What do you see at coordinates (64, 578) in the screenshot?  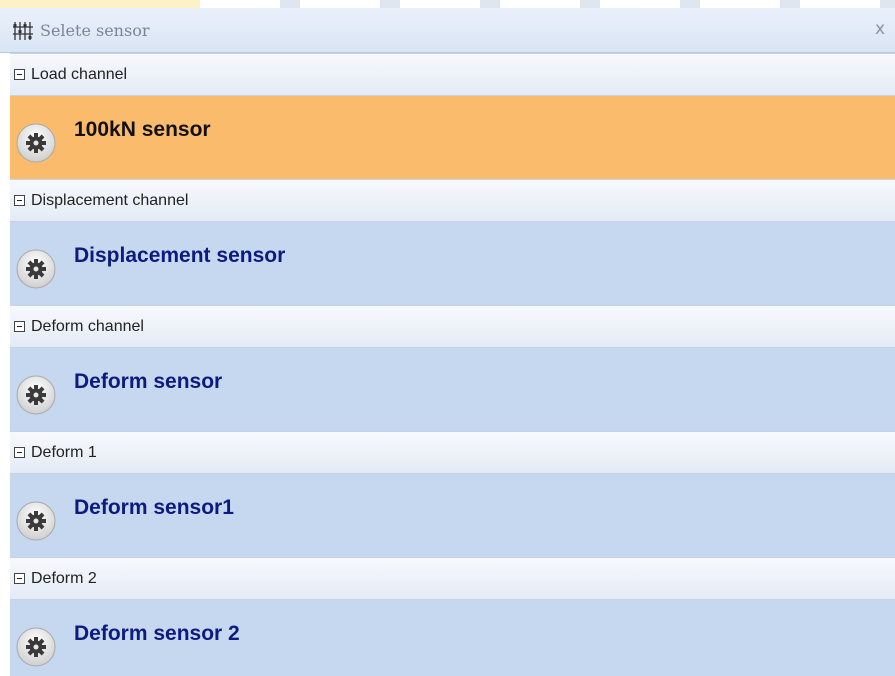 I see `group-header-label: Deform 2` at bounding box center [64, 578].